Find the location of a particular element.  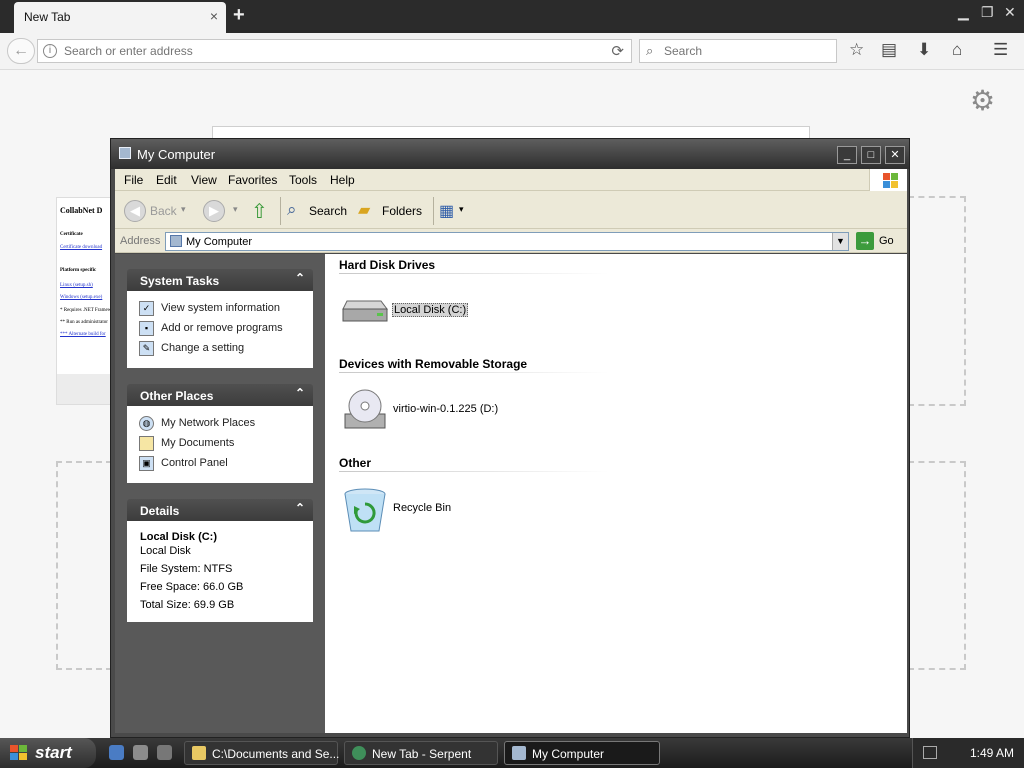

taskbar-item-label: My Computer is located at coordinates (568, 754).